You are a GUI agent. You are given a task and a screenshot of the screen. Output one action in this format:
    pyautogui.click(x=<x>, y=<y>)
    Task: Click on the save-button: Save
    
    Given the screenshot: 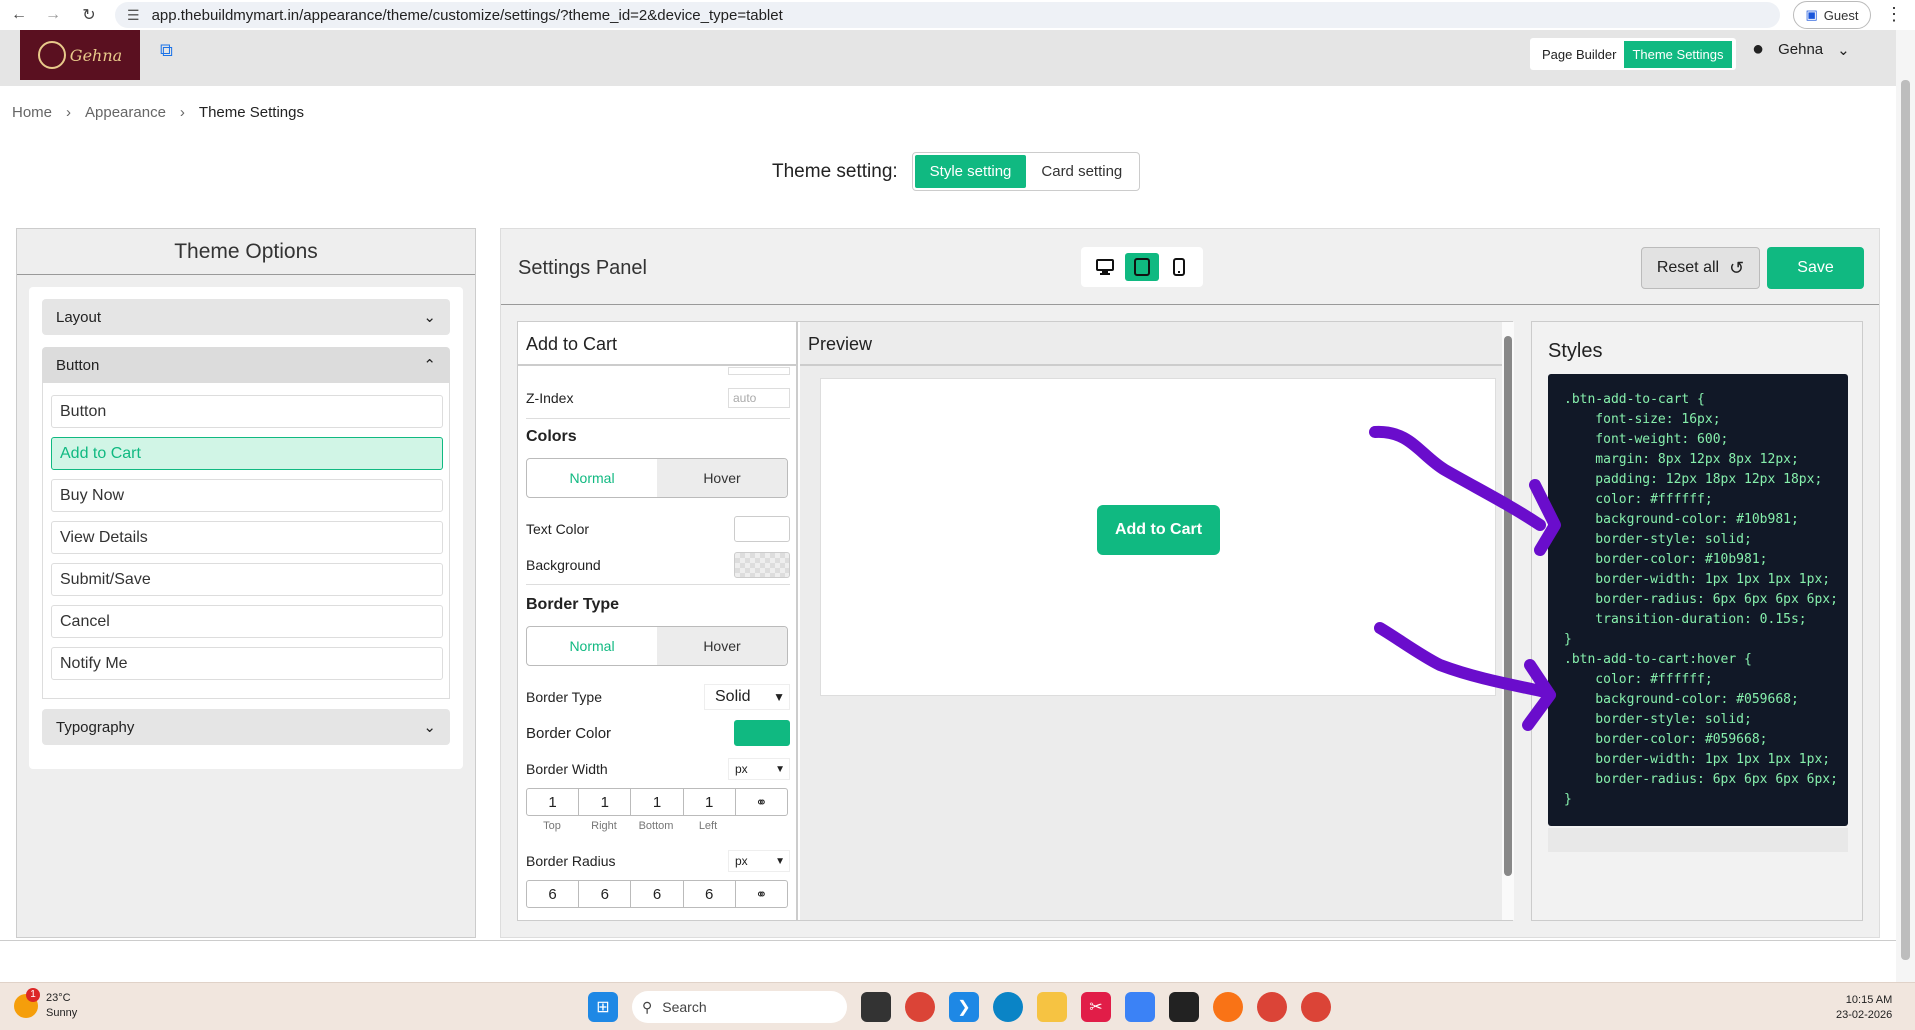 What is the action you would take?
    pyautogui.click(x=1815, y=268)
    